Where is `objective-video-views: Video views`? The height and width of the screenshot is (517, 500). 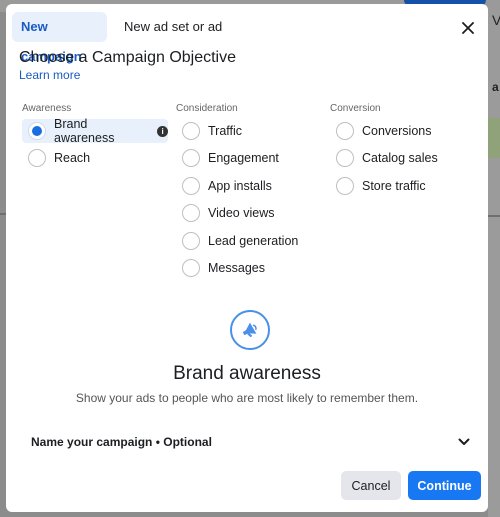
objective-video-views: Video views is located at coordinates (228, 213).